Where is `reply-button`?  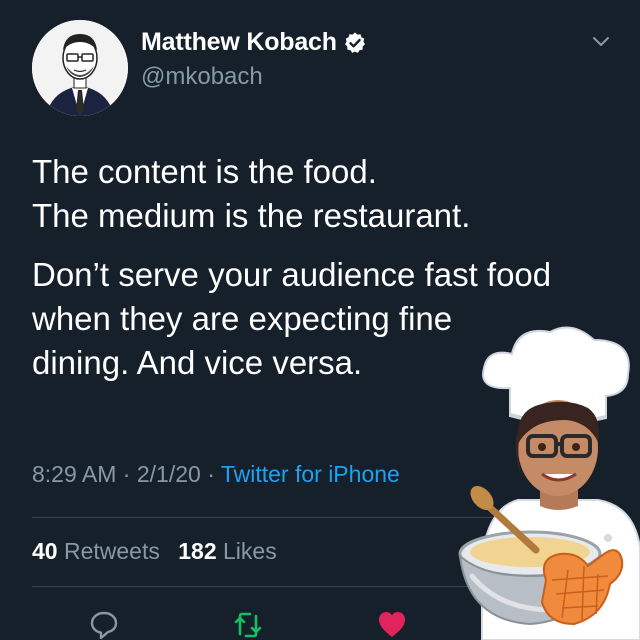
reply-button is located at coordinates (104, 624).